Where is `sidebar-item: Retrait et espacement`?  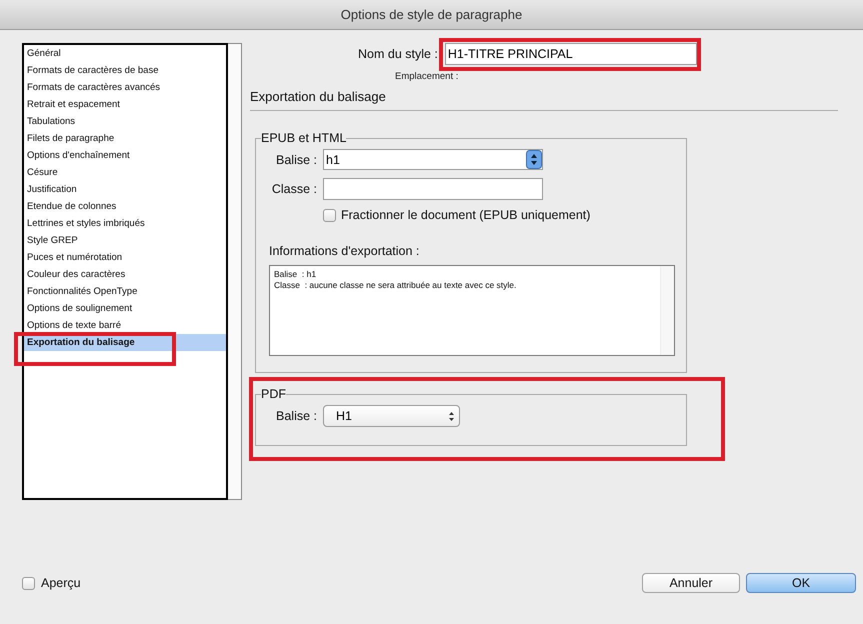 sidebar-item: Retrait et espacement is located at coordinates (125, 104).